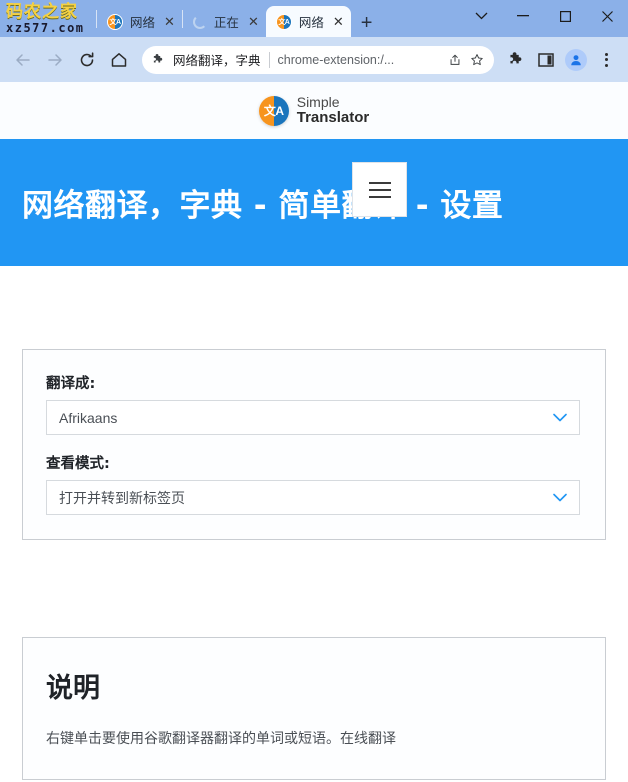 The height and width of the screenshot is (782, 628). What do you see at coordinates (263, 206) in the screenshot?
I see `page-title: 网络翻译，字典 - 简单翻译 - 设置` at bounding box center [263, 206].